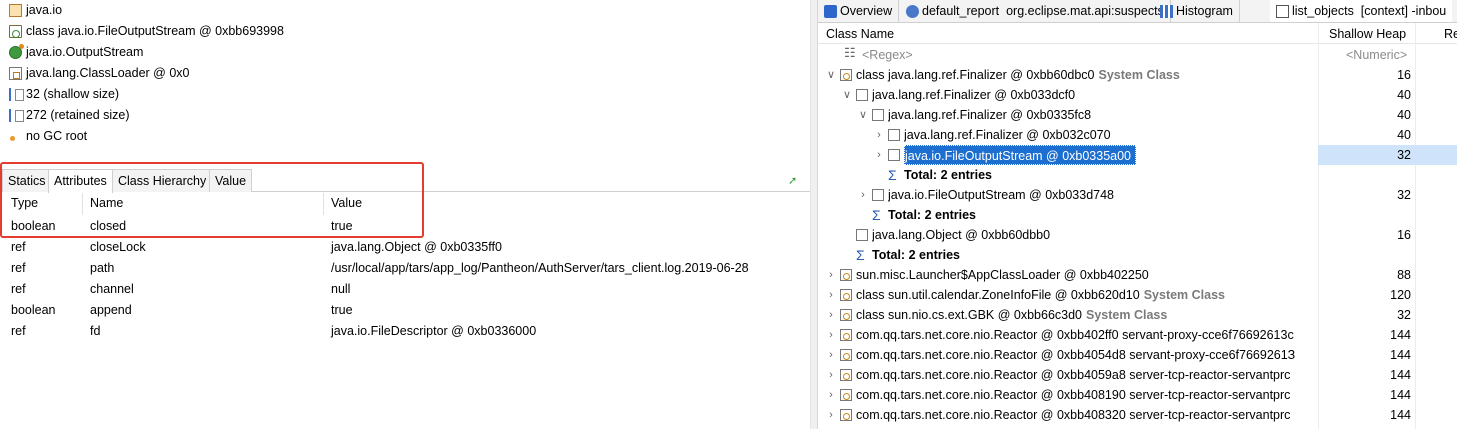 The height and width of the screenshot is (429, 1457). What do you see at coordinates (405, 226) in the screenshot?
I see `attribute-row: boolean closed true` at bounding box center [405, 226].